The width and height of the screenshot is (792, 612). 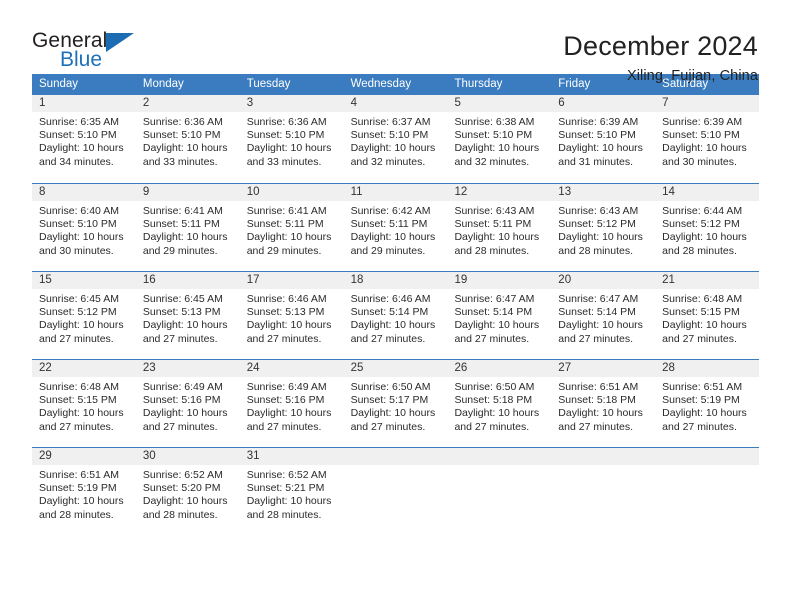 I want to click on day-number: 29, so click(x=45, y=456).